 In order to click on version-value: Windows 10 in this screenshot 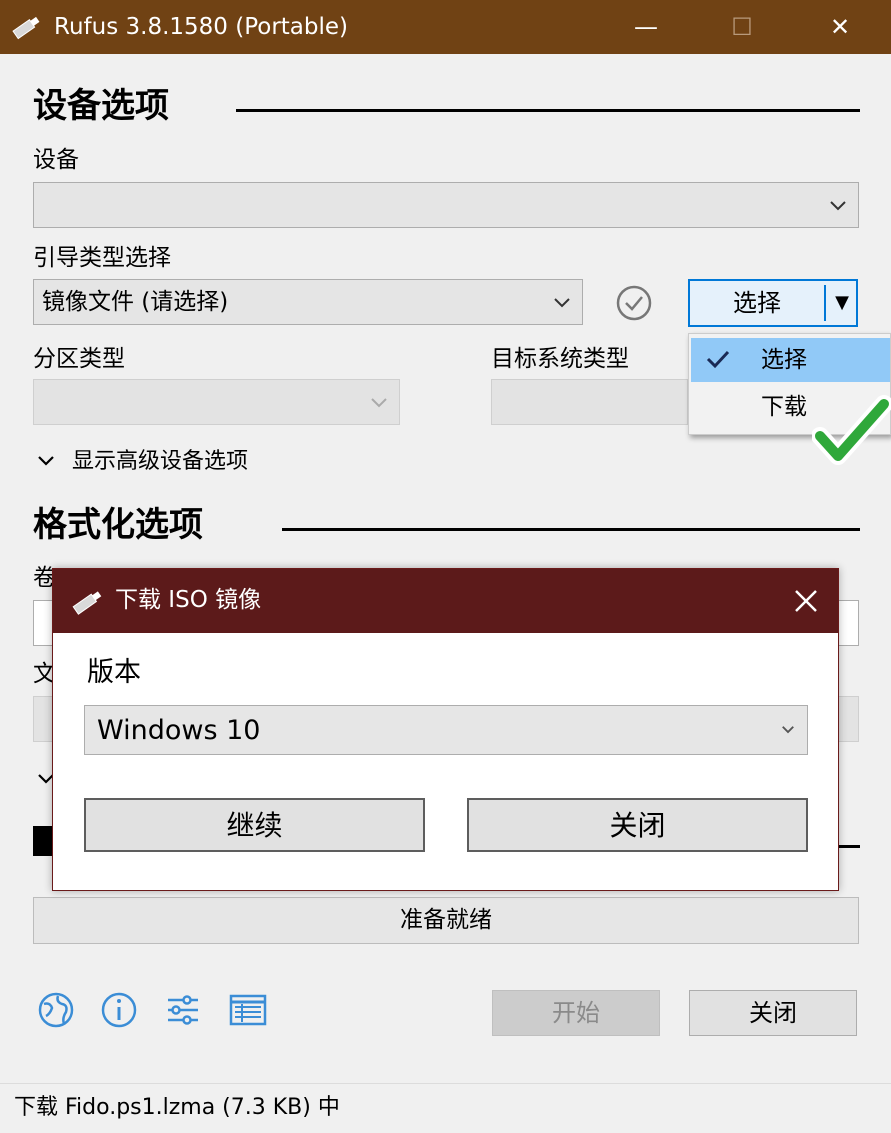, I will do `click(179, 730)`.